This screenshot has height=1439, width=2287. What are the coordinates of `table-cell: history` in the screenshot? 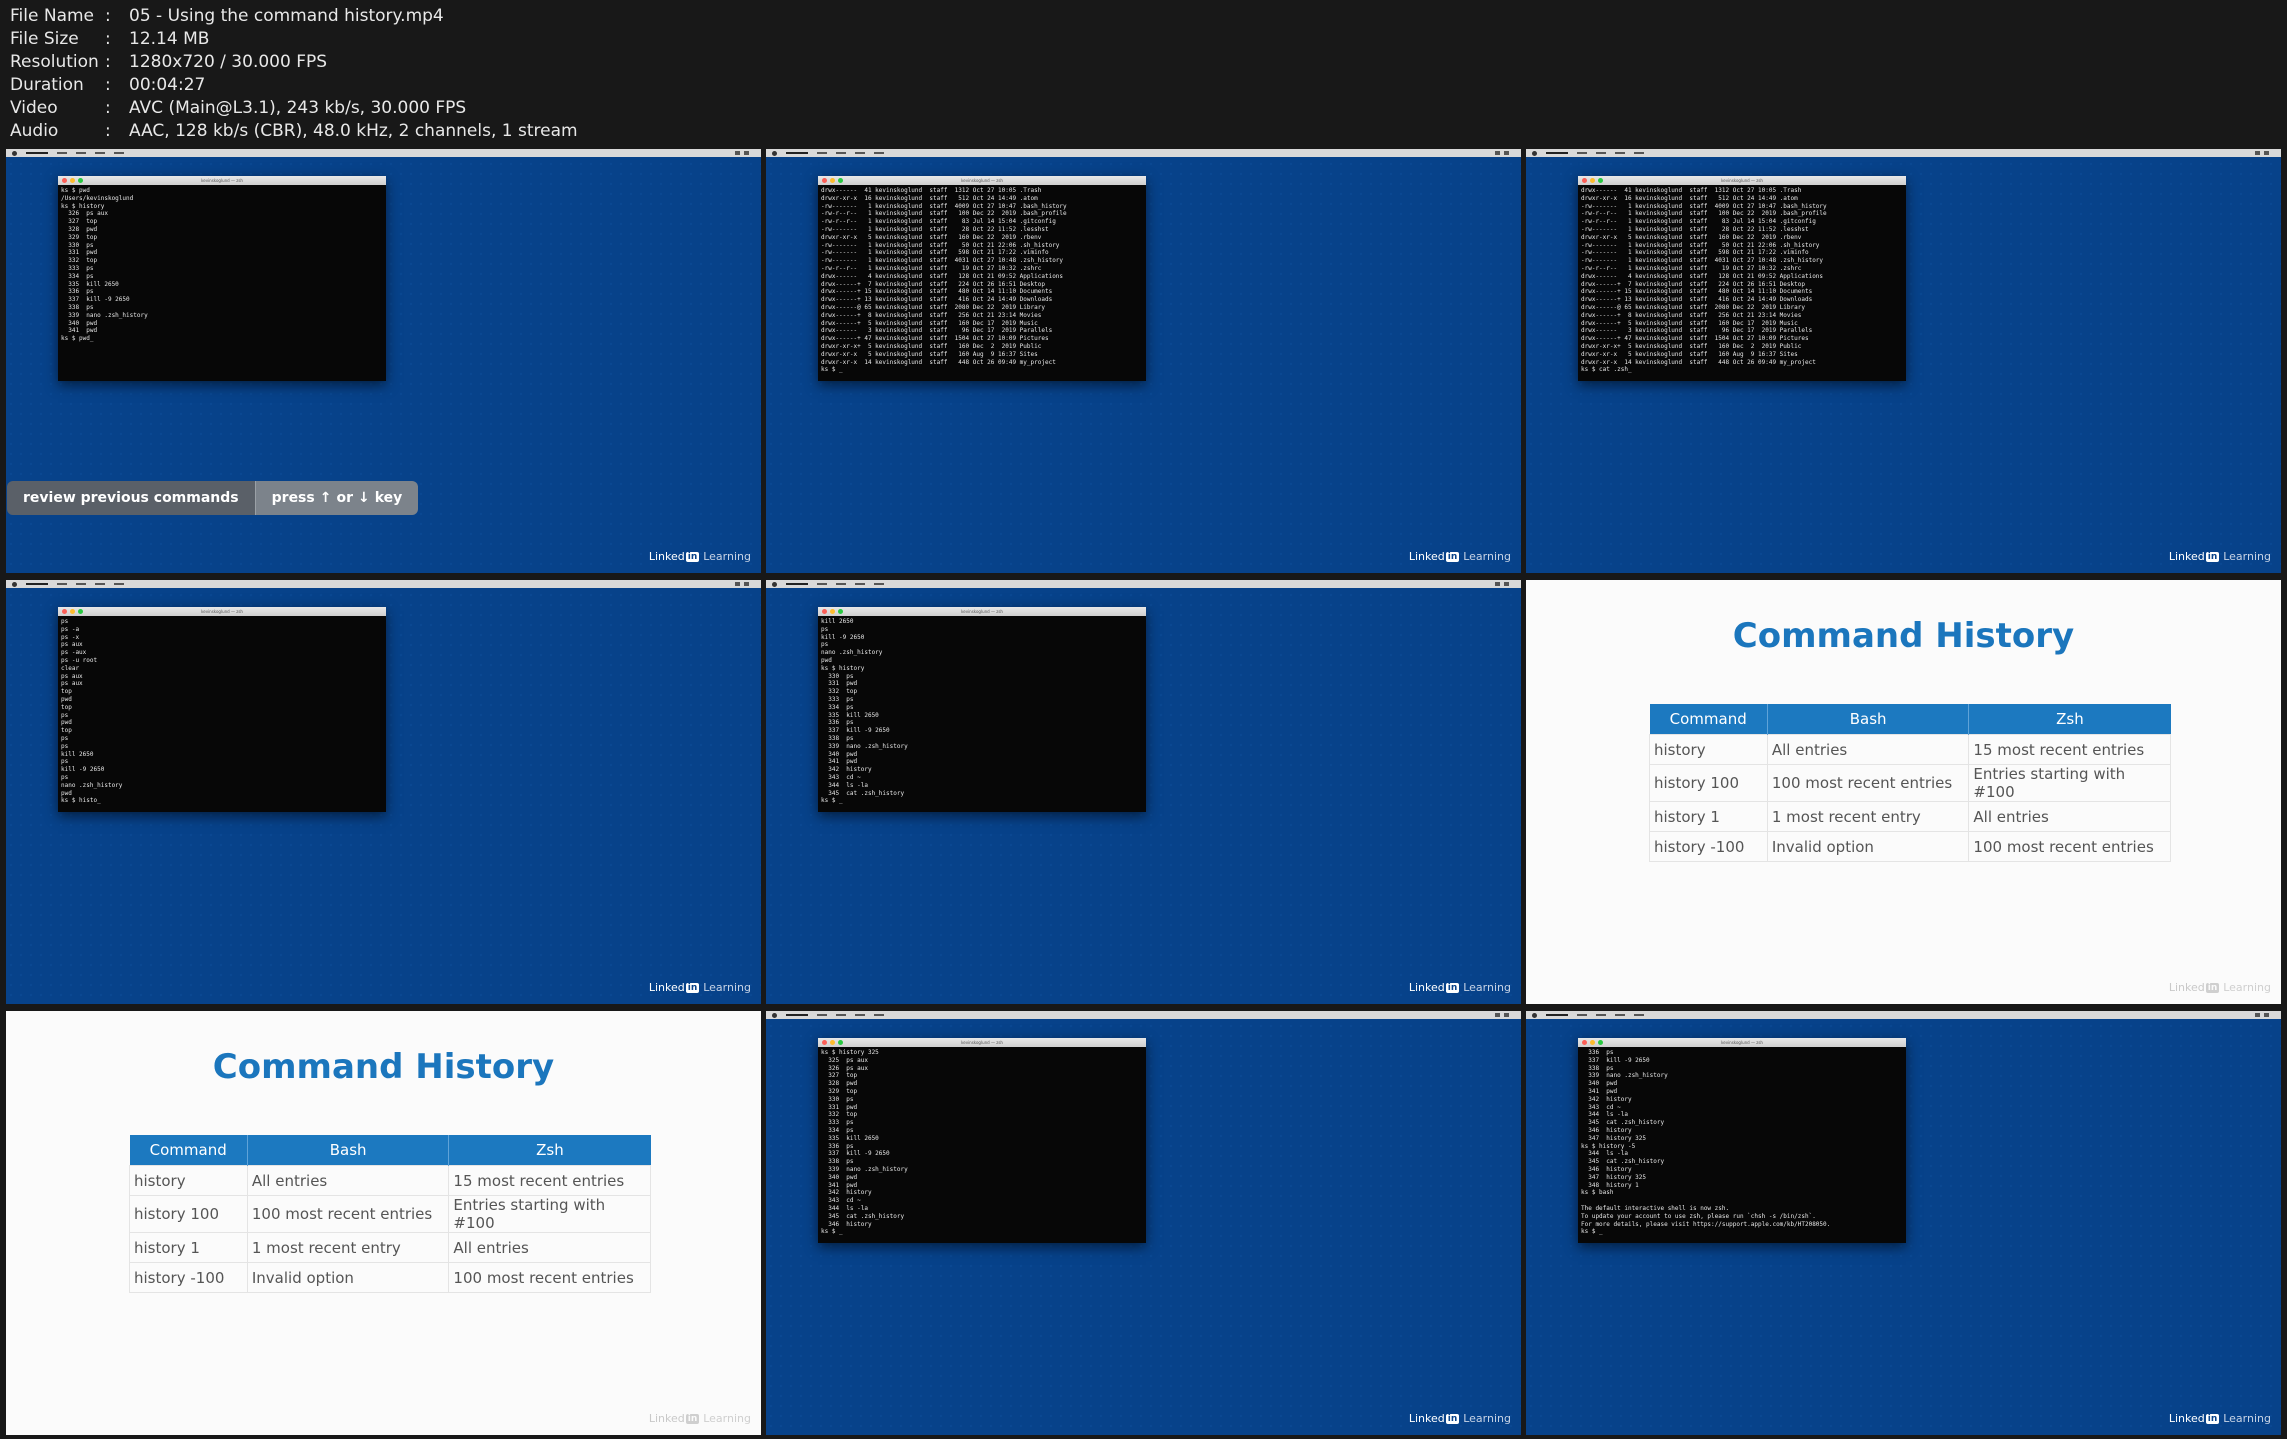 It's located at (1708, 749).